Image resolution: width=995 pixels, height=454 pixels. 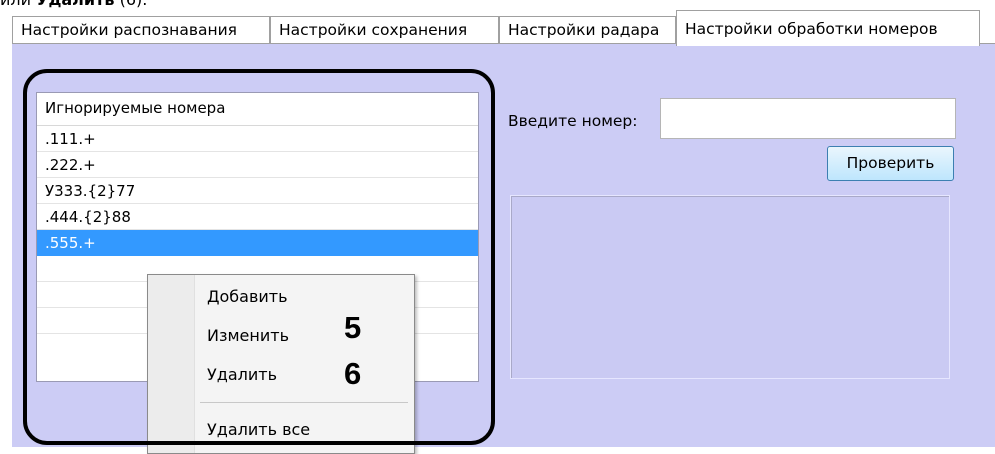 I want to click on marker-delete-number: 6, so click(x=353, y=373).